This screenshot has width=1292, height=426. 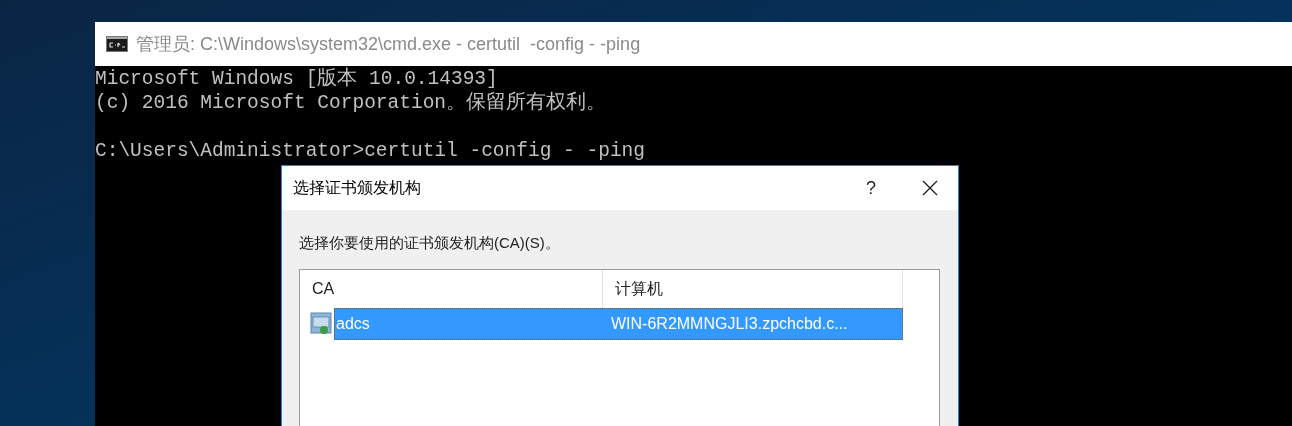 What do you see at coordinates (430, 243) in the screenshot?
I see `prompt-text: 选择你要使用的证书颁发机构(CA)(S)。` at bounding box center [430, 243].